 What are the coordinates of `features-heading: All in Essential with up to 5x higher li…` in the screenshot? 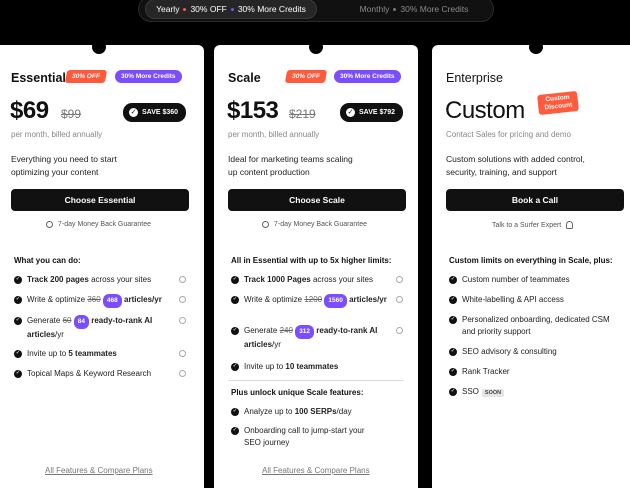 It's located at (311, 260).